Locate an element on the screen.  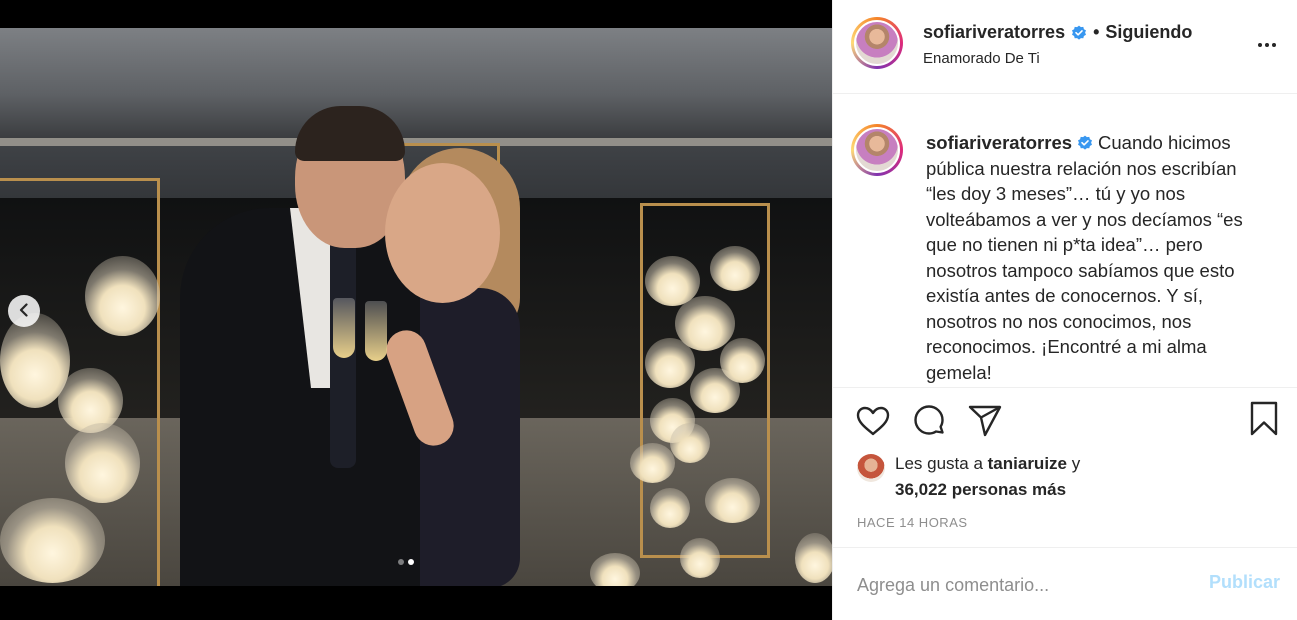
more-options-icon is located at coordinates (1267, 45).